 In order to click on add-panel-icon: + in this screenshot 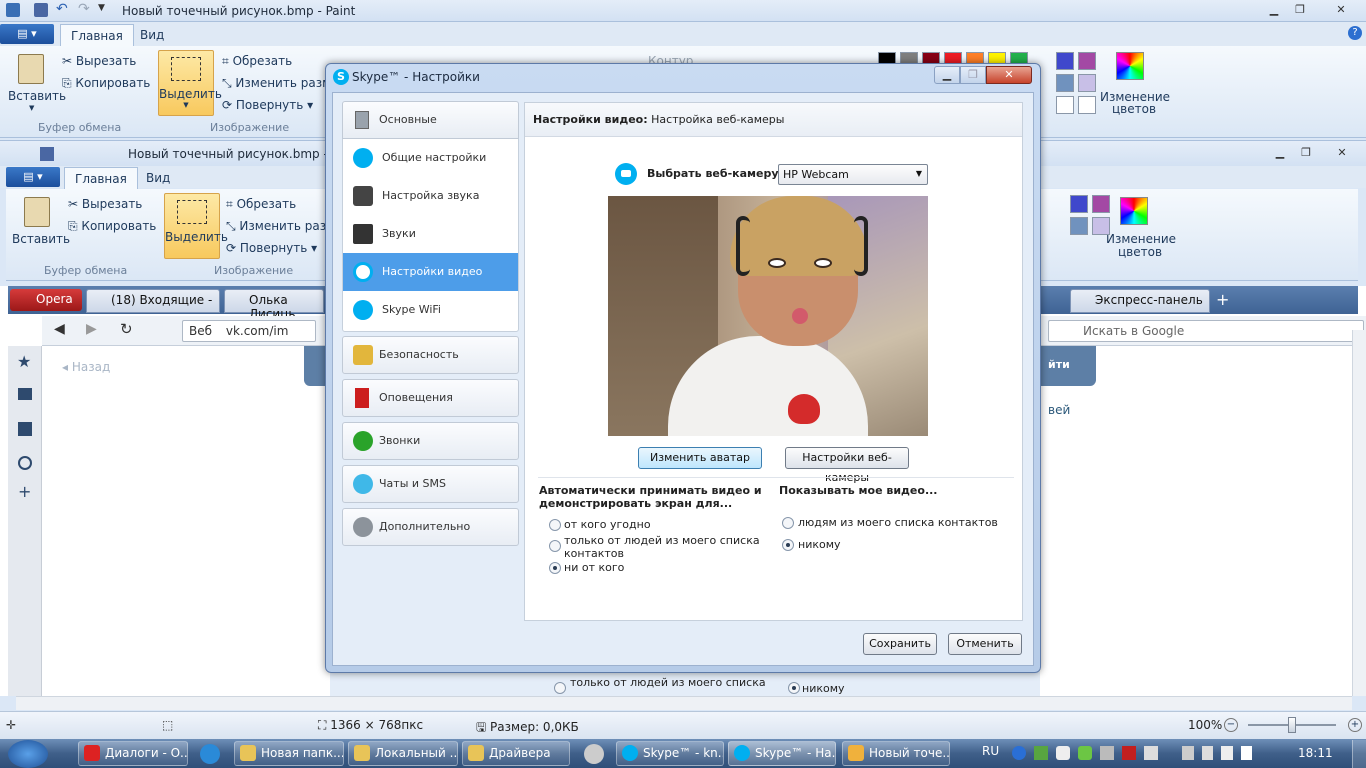, I will do `click(24, 491)`.